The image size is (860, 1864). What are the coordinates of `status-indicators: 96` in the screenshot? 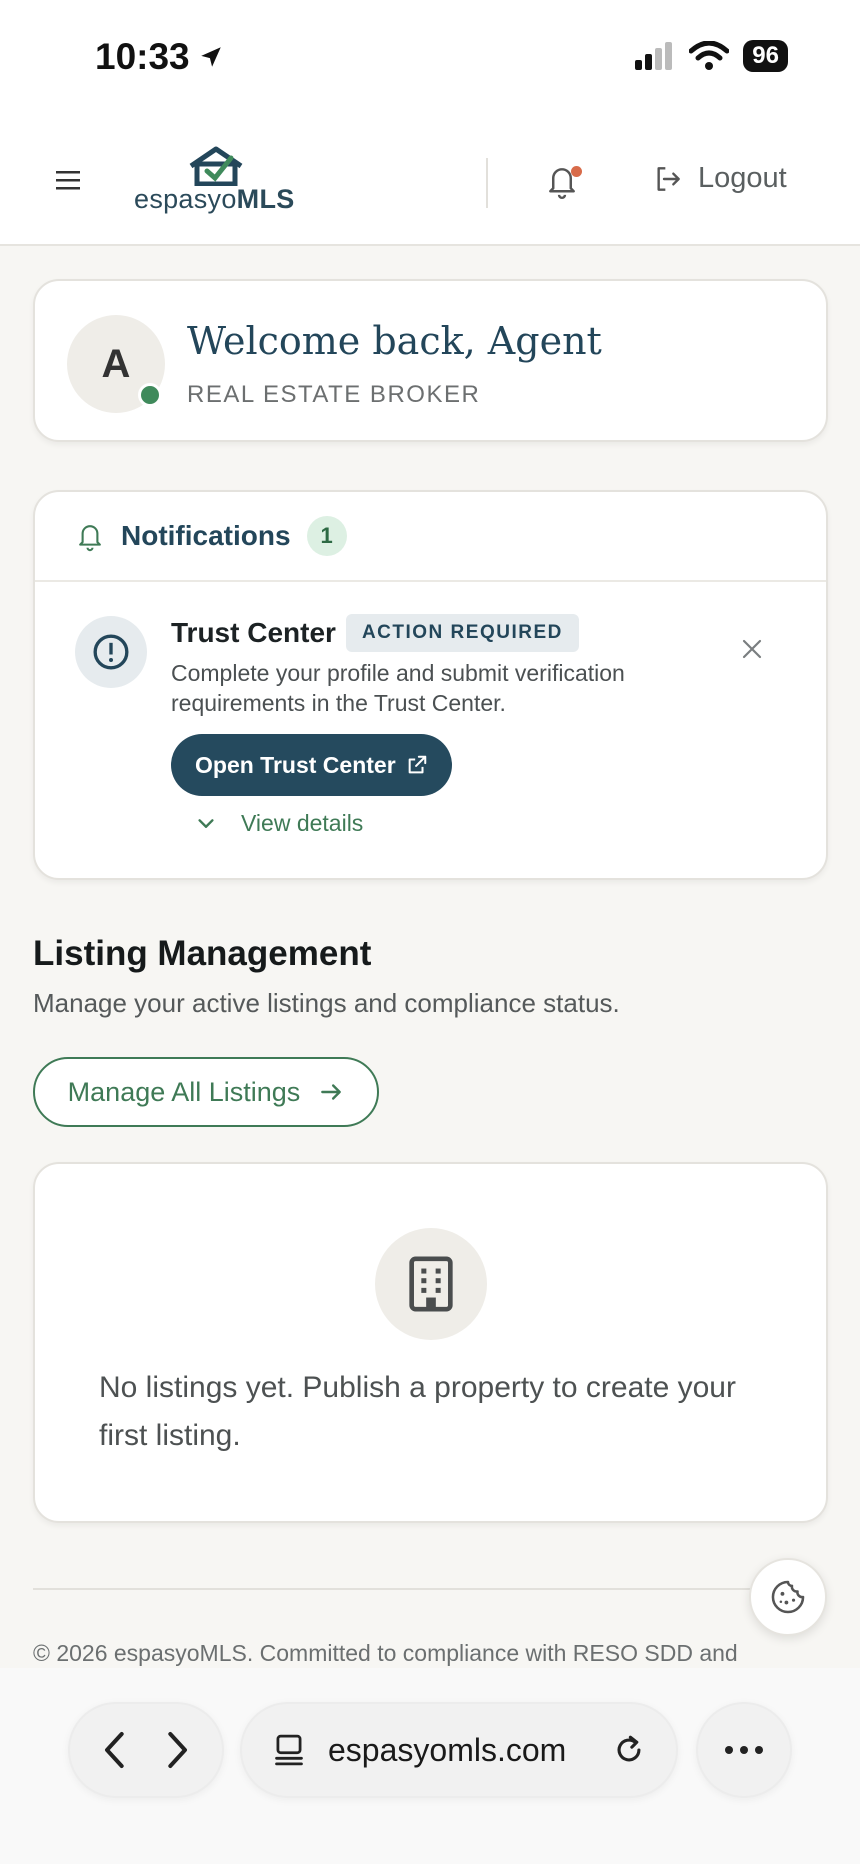 It's located at (711, 56).